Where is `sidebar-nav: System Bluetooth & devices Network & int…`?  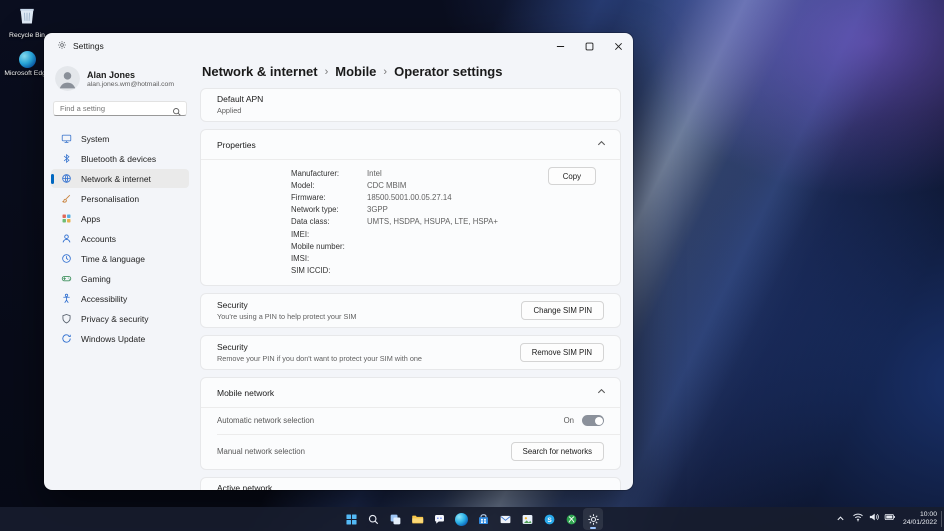
sidebar-nav: System Bluetooth & devices Network & int… is located at coordinates (120, 238).